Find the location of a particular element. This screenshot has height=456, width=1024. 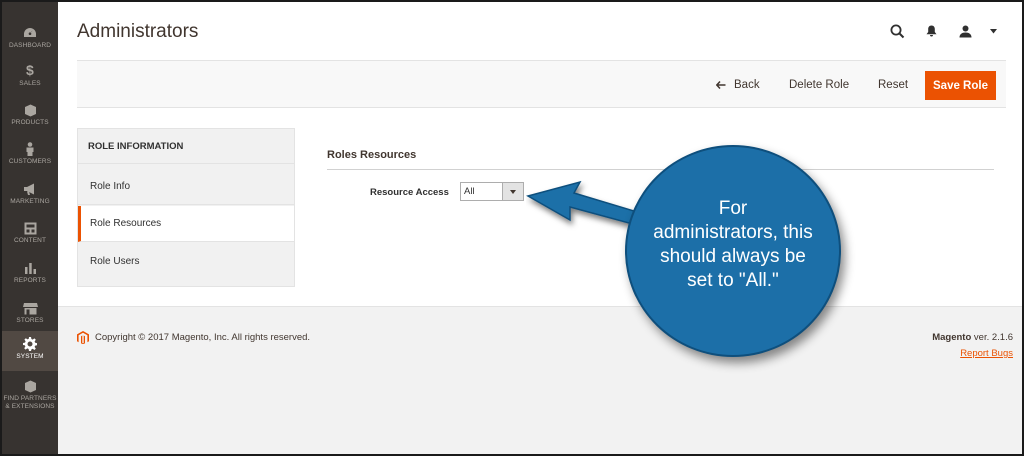

dollar-icon: $ is located at coordinates (30, 70).